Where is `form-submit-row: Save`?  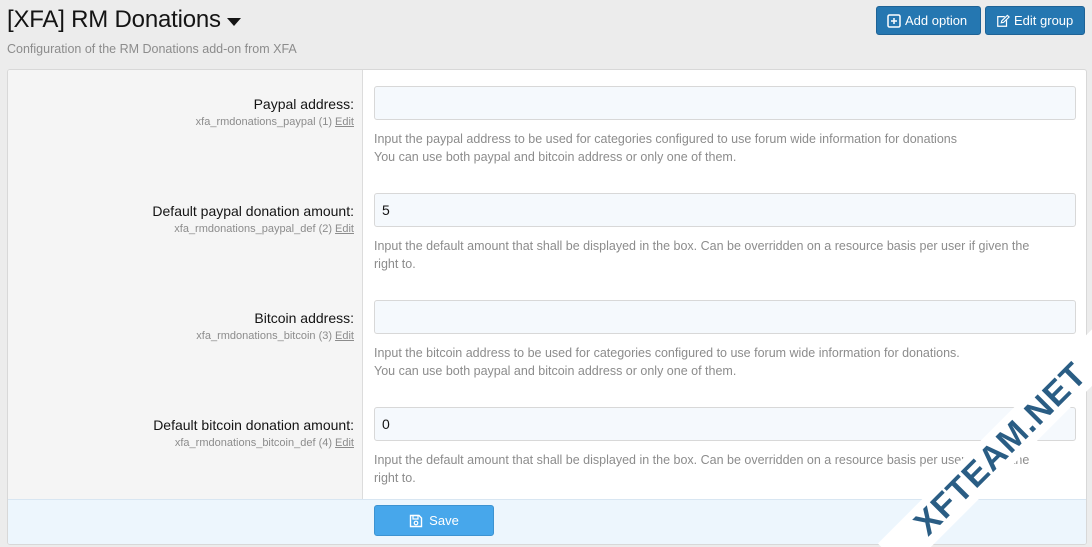 form-submit-row: Save is located at coordinates (547, 521).